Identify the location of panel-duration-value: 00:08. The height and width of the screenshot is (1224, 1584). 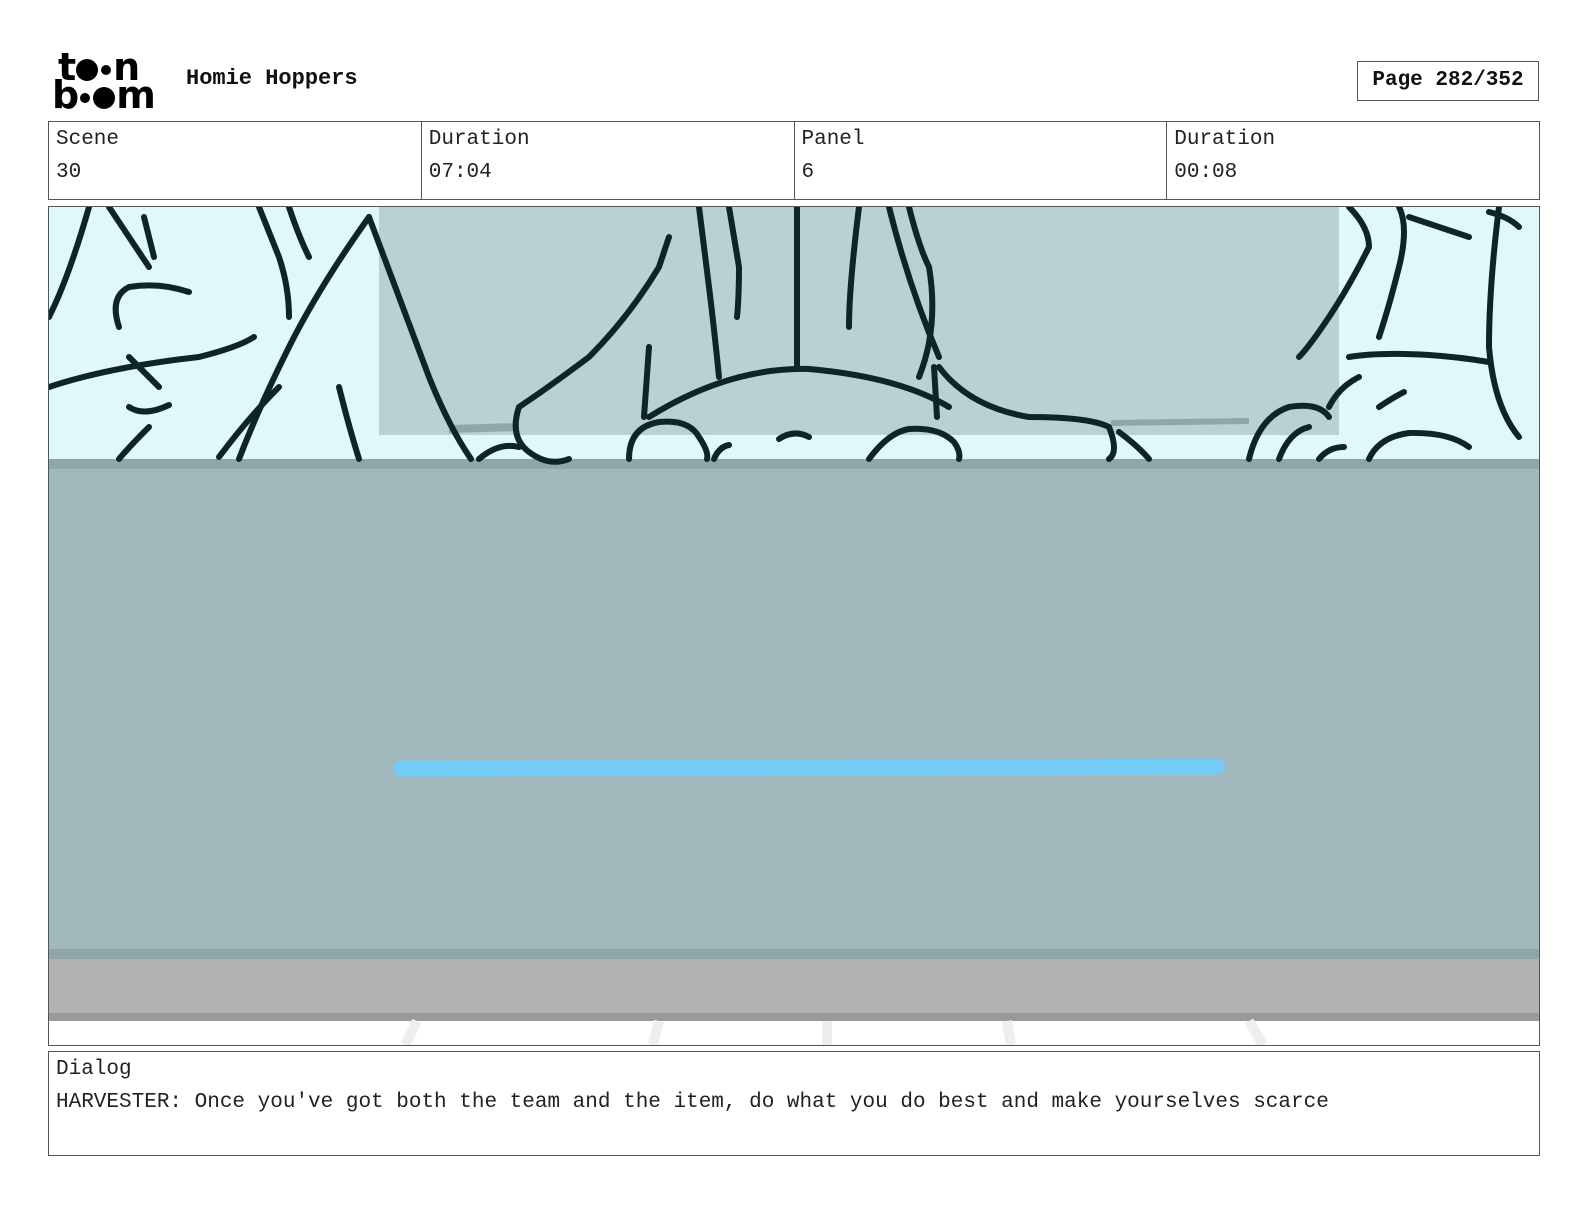
(1206, 172).